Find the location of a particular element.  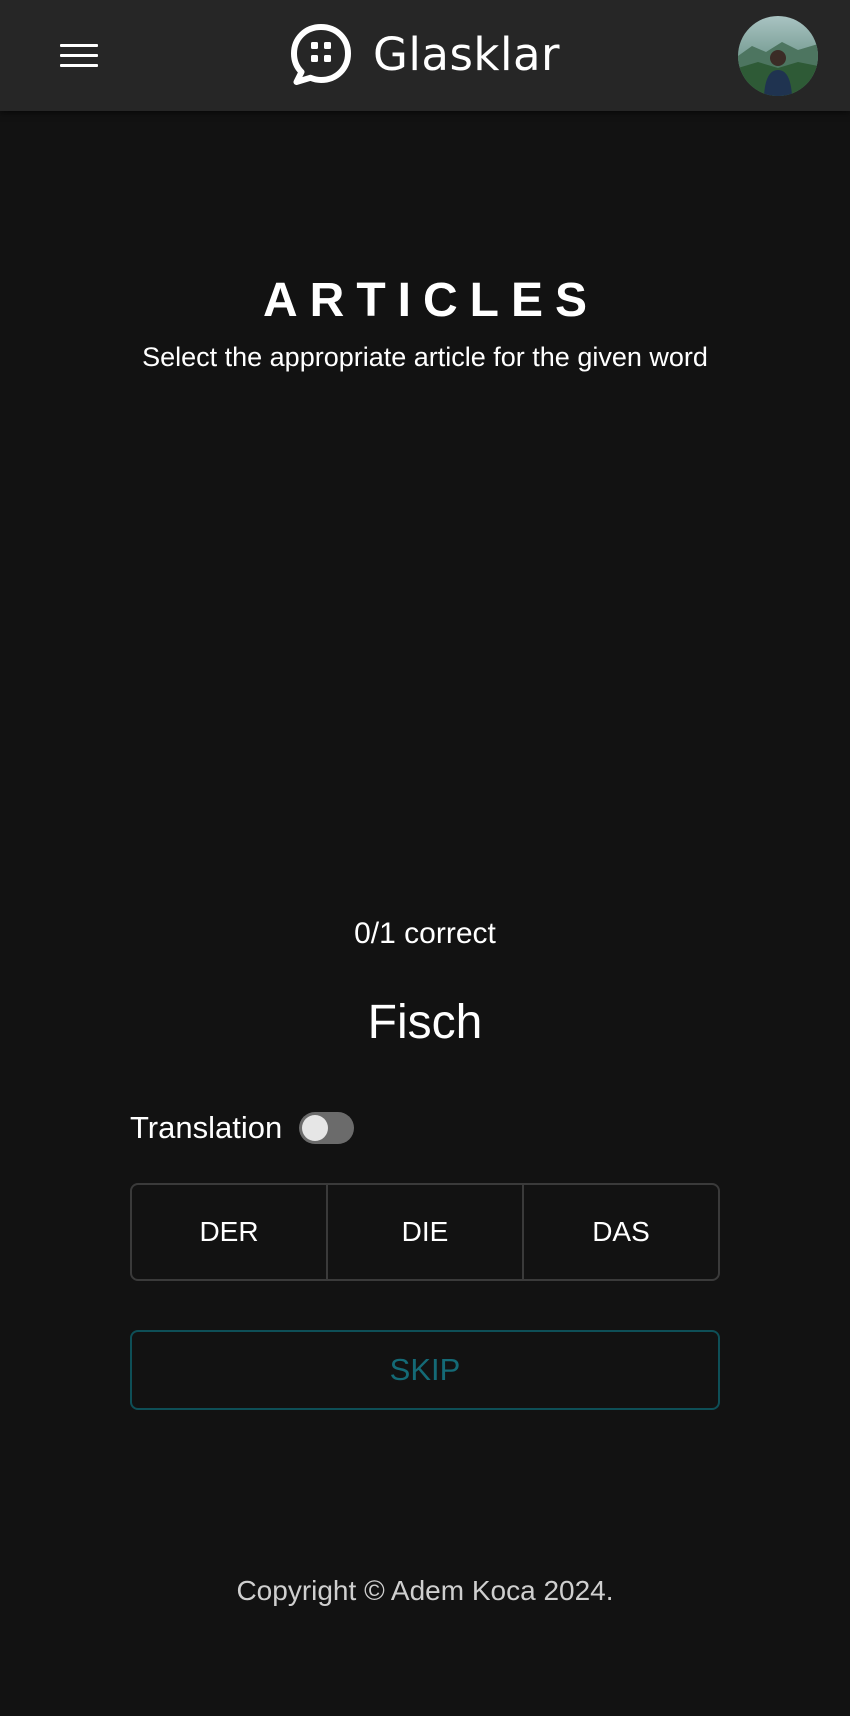

brand-name: Glasklar is located at coordinates (467, 54).